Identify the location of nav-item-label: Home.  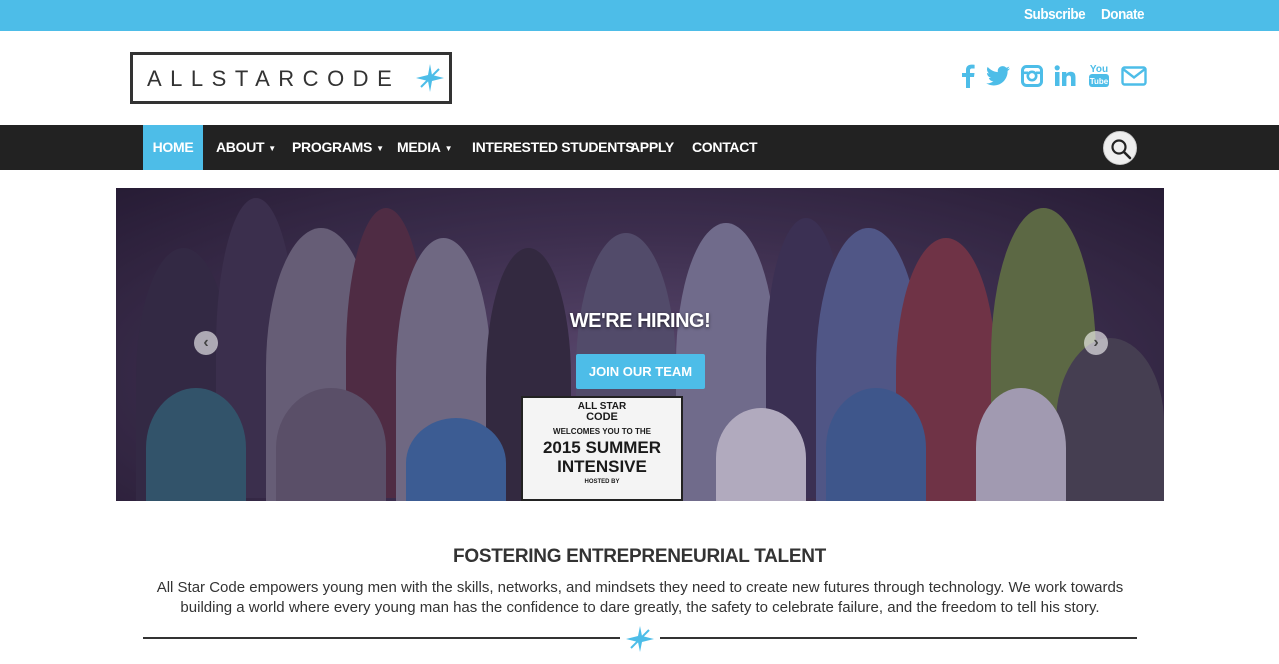
(173, 147).